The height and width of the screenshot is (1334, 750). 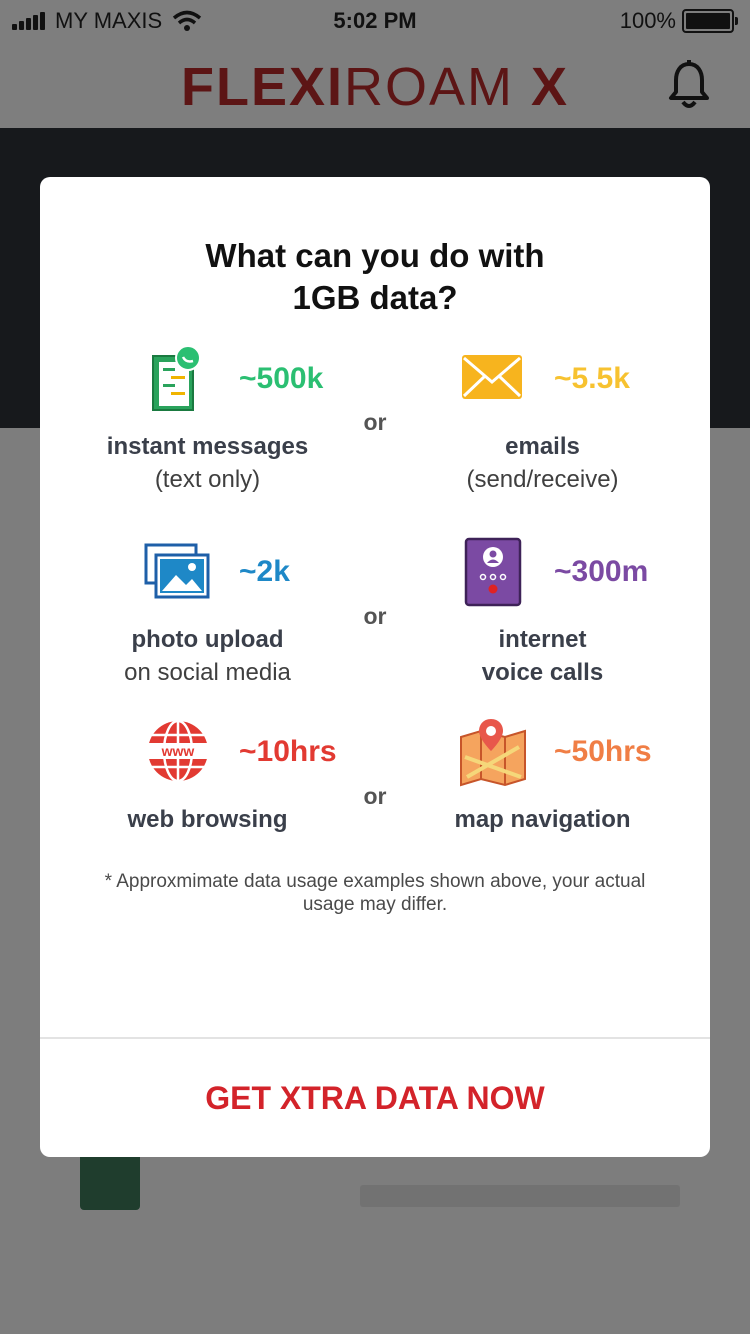 I want to click on photos-icon, so click(x=177, y=573).